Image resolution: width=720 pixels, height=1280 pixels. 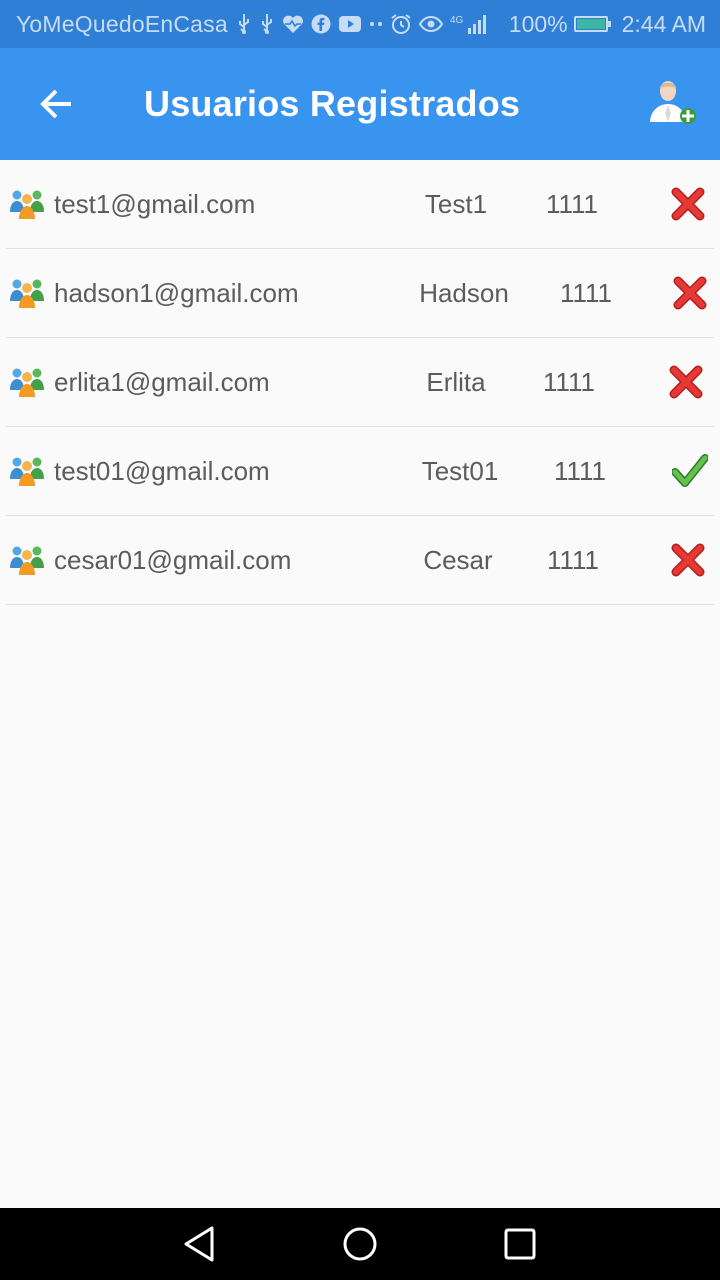 I want to click on user-name: Test01, so click(x=460, y=470).